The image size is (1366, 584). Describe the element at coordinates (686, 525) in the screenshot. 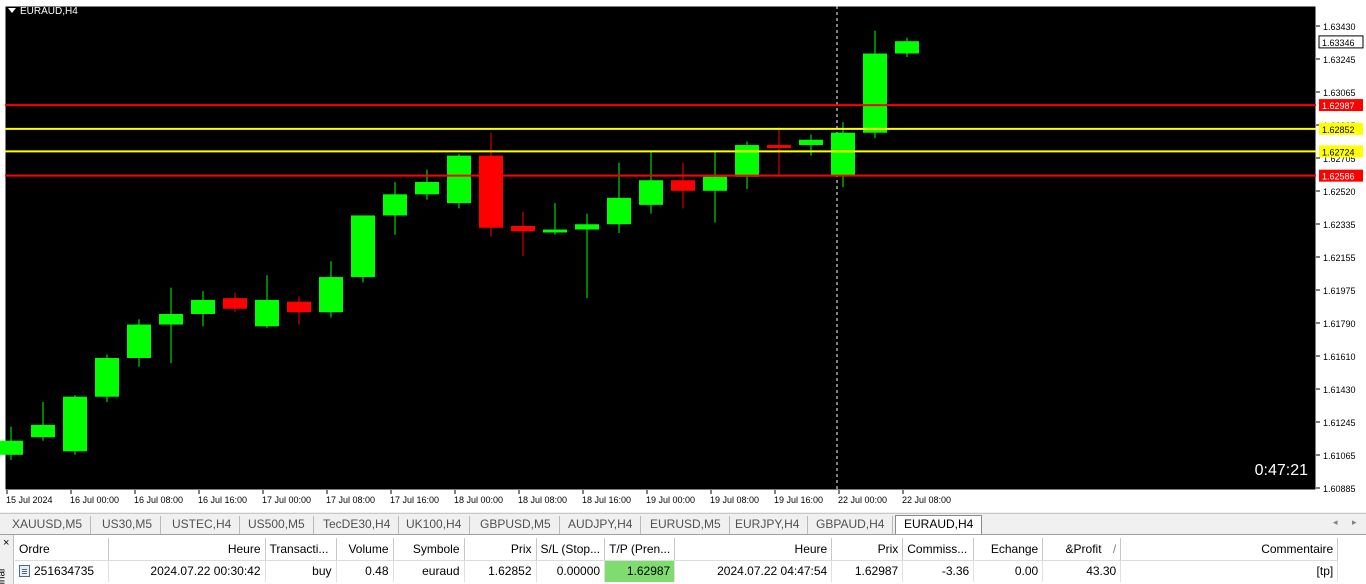

I see `tab-eurusd-m5: EURUSD,M5` at that location.